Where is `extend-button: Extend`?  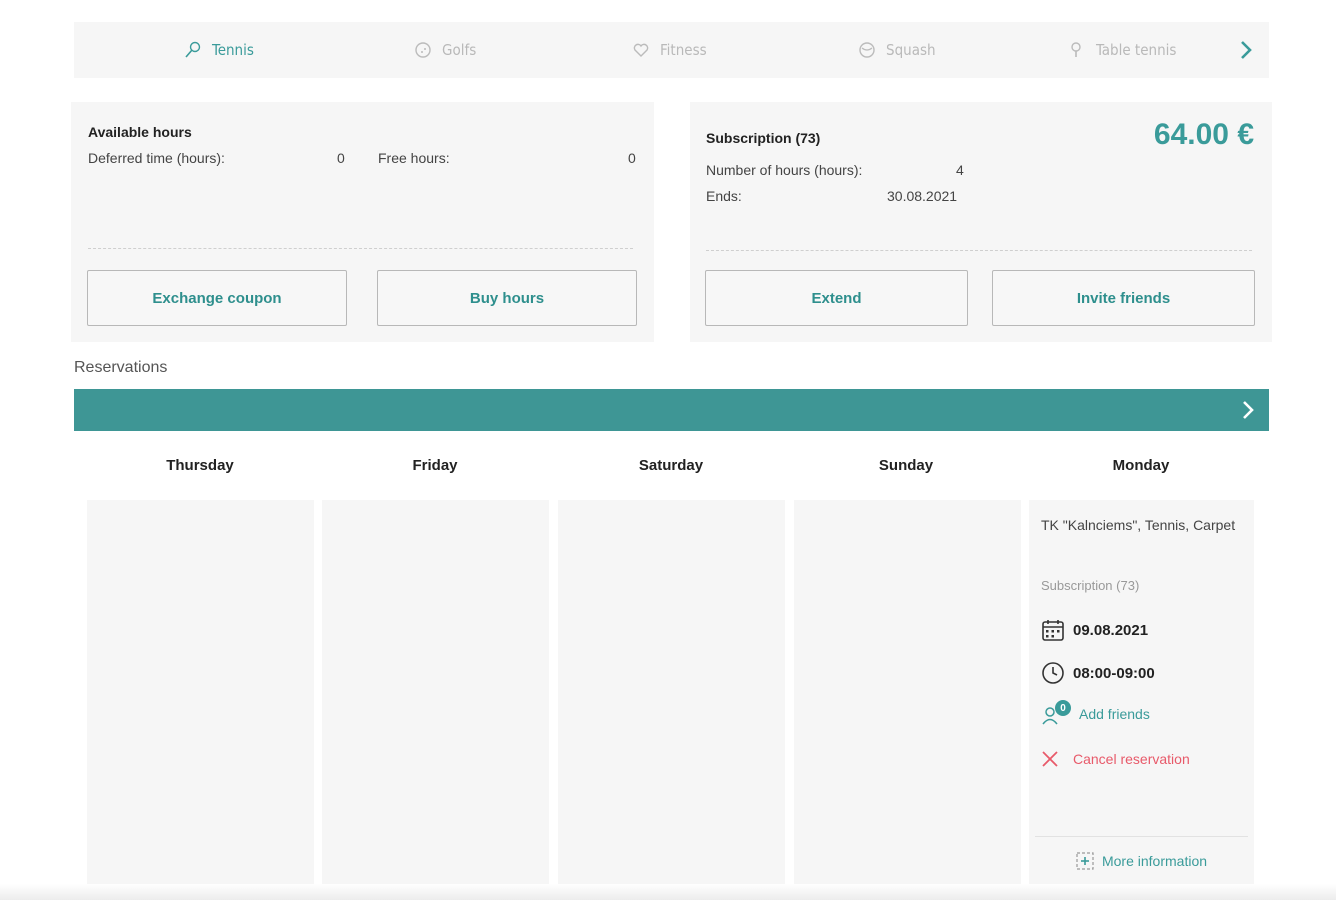 extend-button: Extend is located at coordinates (836, 298).